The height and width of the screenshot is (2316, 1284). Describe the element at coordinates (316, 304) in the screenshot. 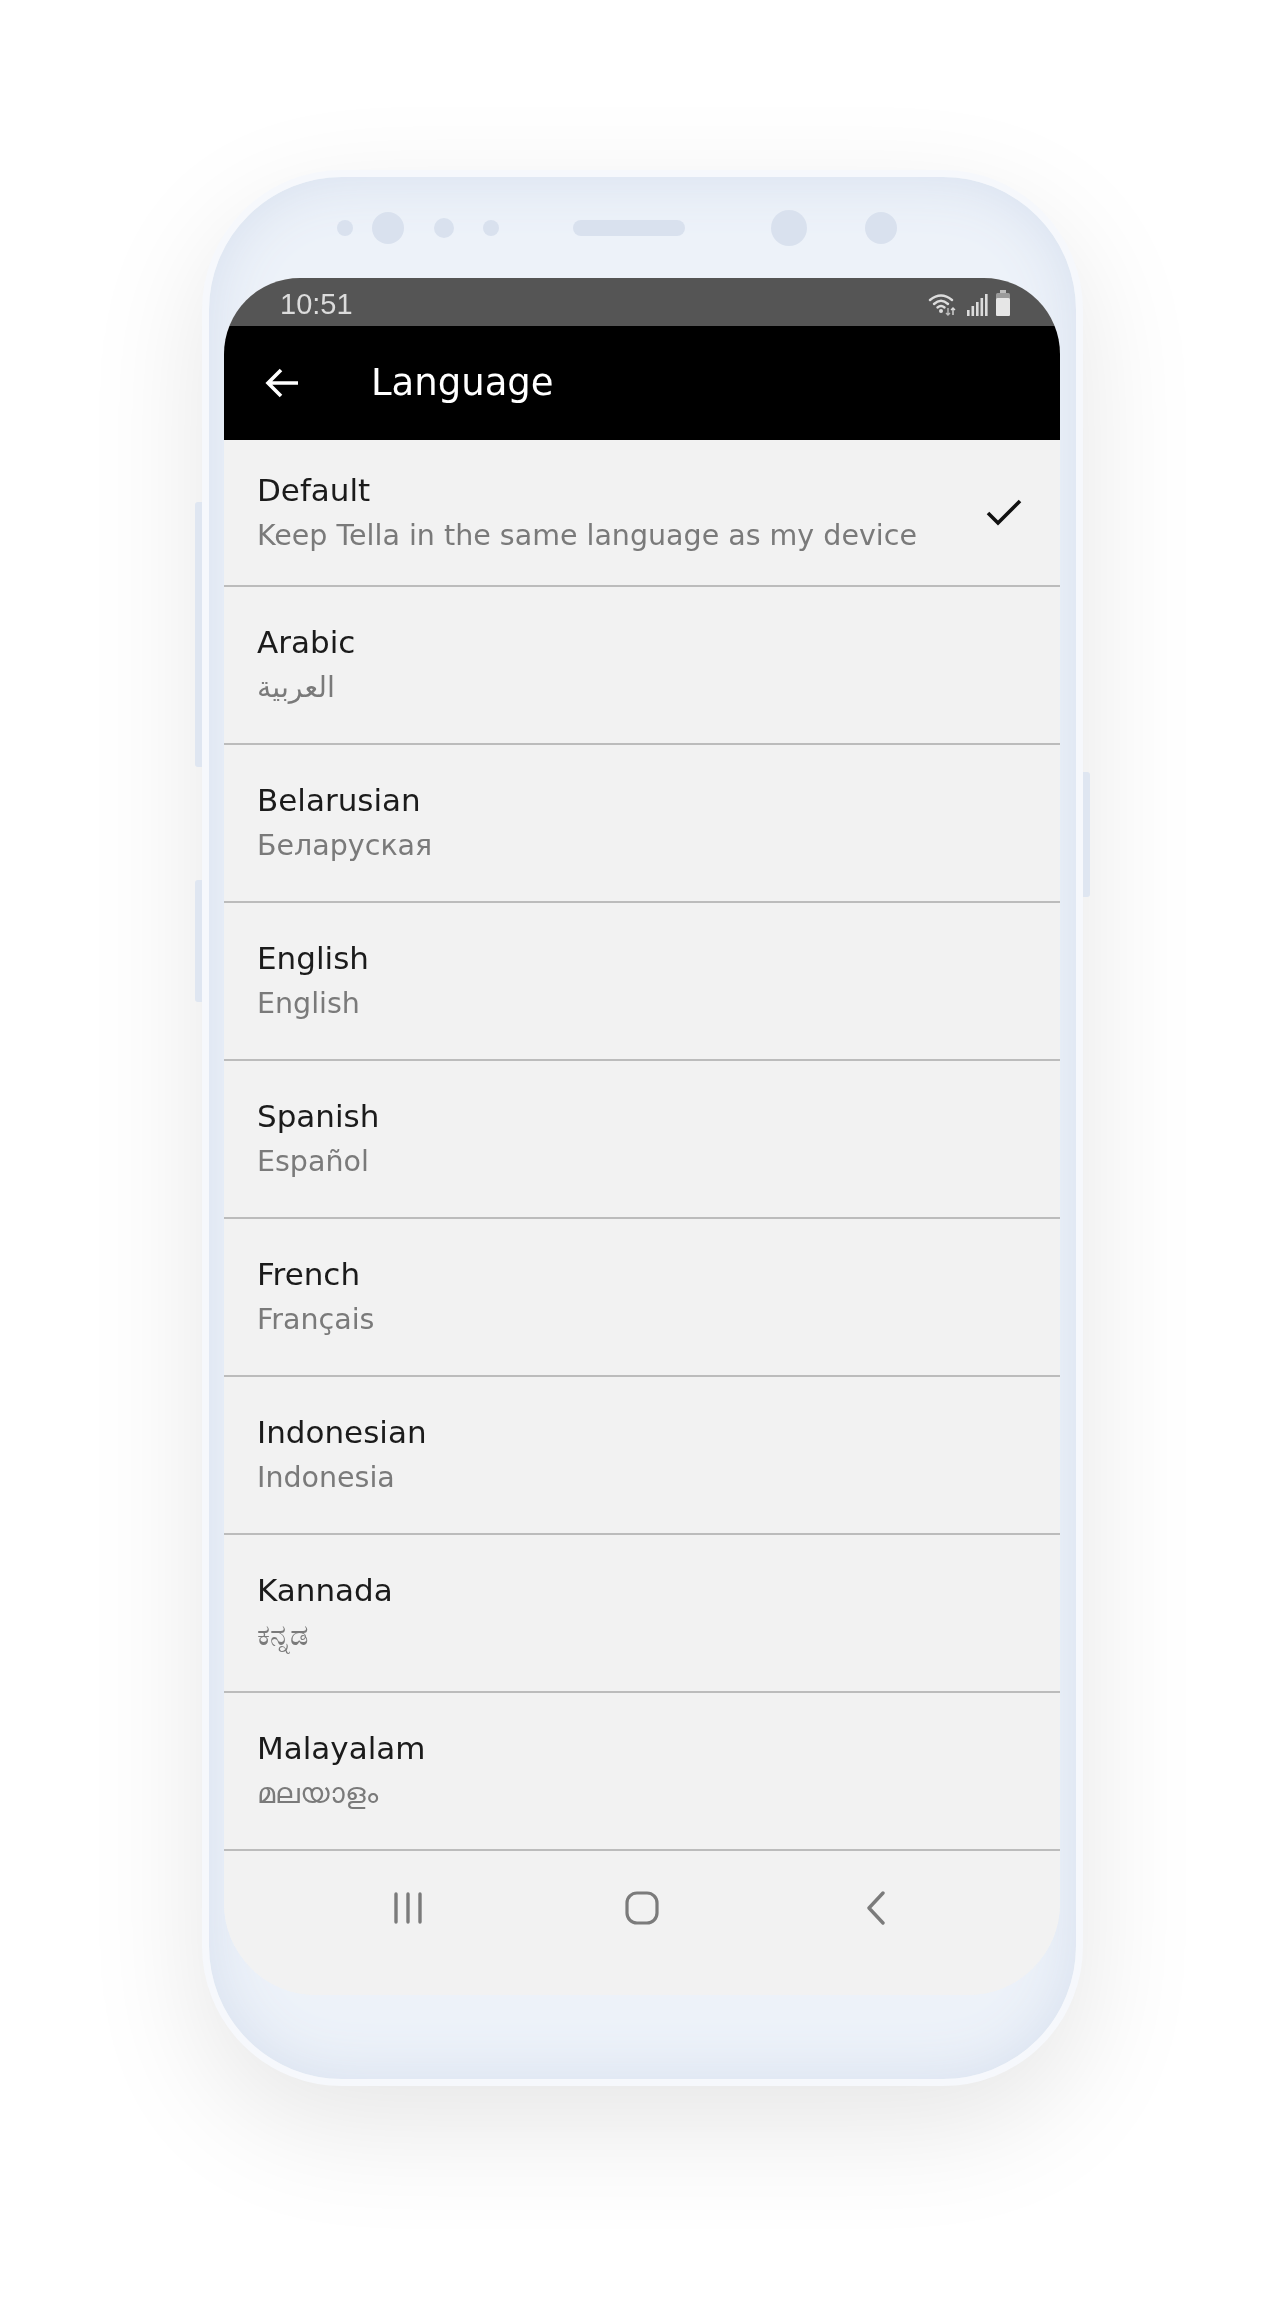

I see `status-time: 10:51` at that location.